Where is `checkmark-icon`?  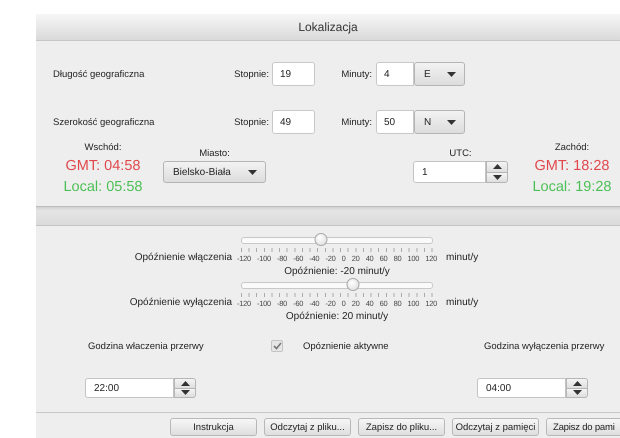
checkmark-icon is located at coordinates (277, 346).